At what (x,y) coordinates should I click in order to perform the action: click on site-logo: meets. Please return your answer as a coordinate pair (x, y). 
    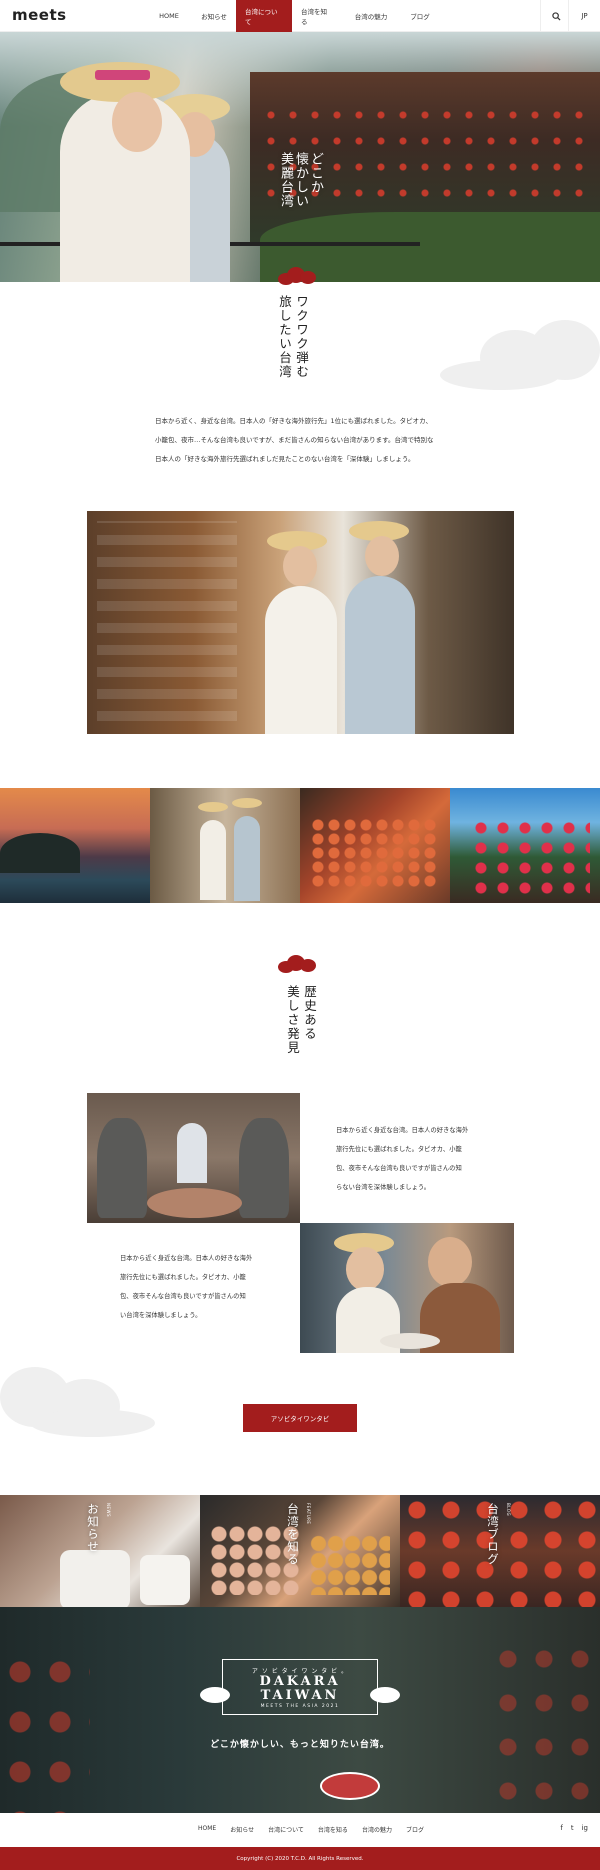
    Looking at the image, I should click on (39, 15).